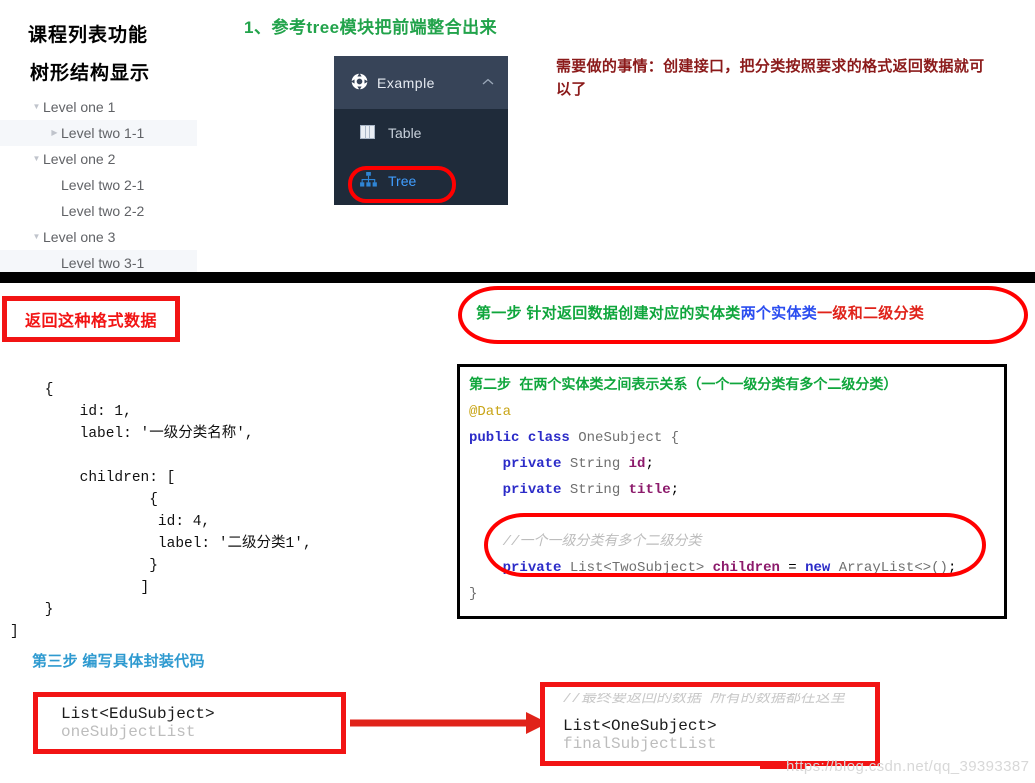 The height and width of the screenshot is (783, 1035). I want to click on tree-node-level-two-2-1: Level two 2-1, so click(98, 185).